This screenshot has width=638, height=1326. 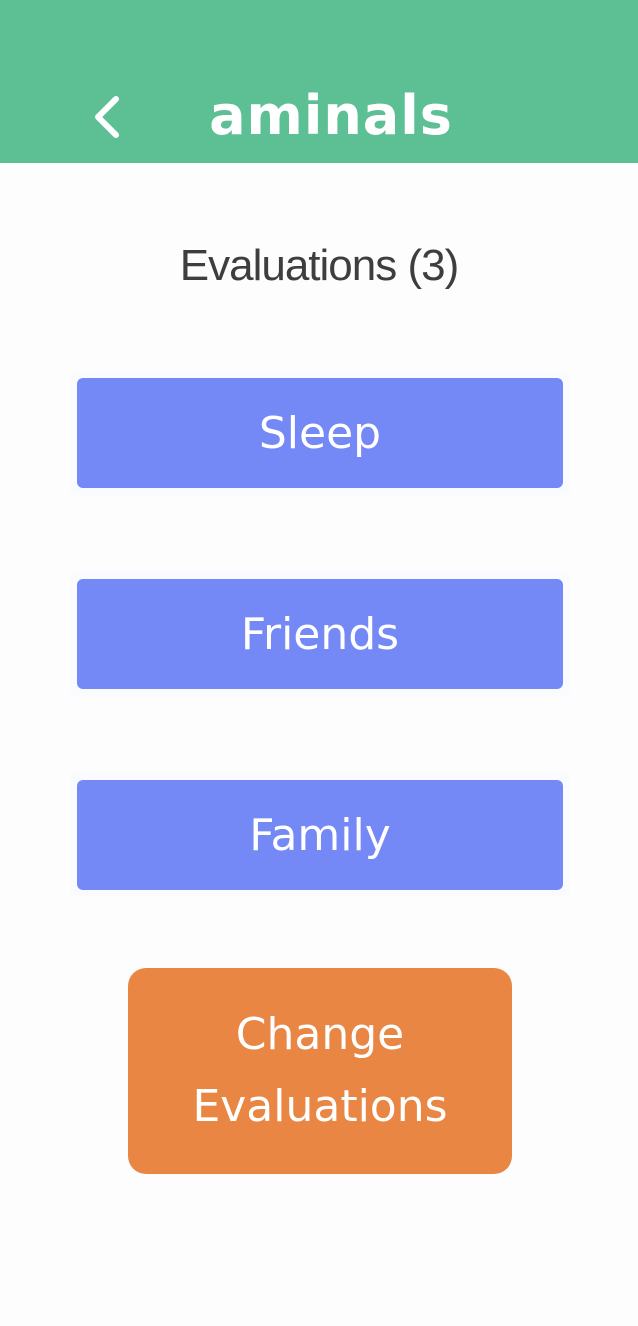 I want to click on evaluation-button-family: Family, so click(x=320, y=835).